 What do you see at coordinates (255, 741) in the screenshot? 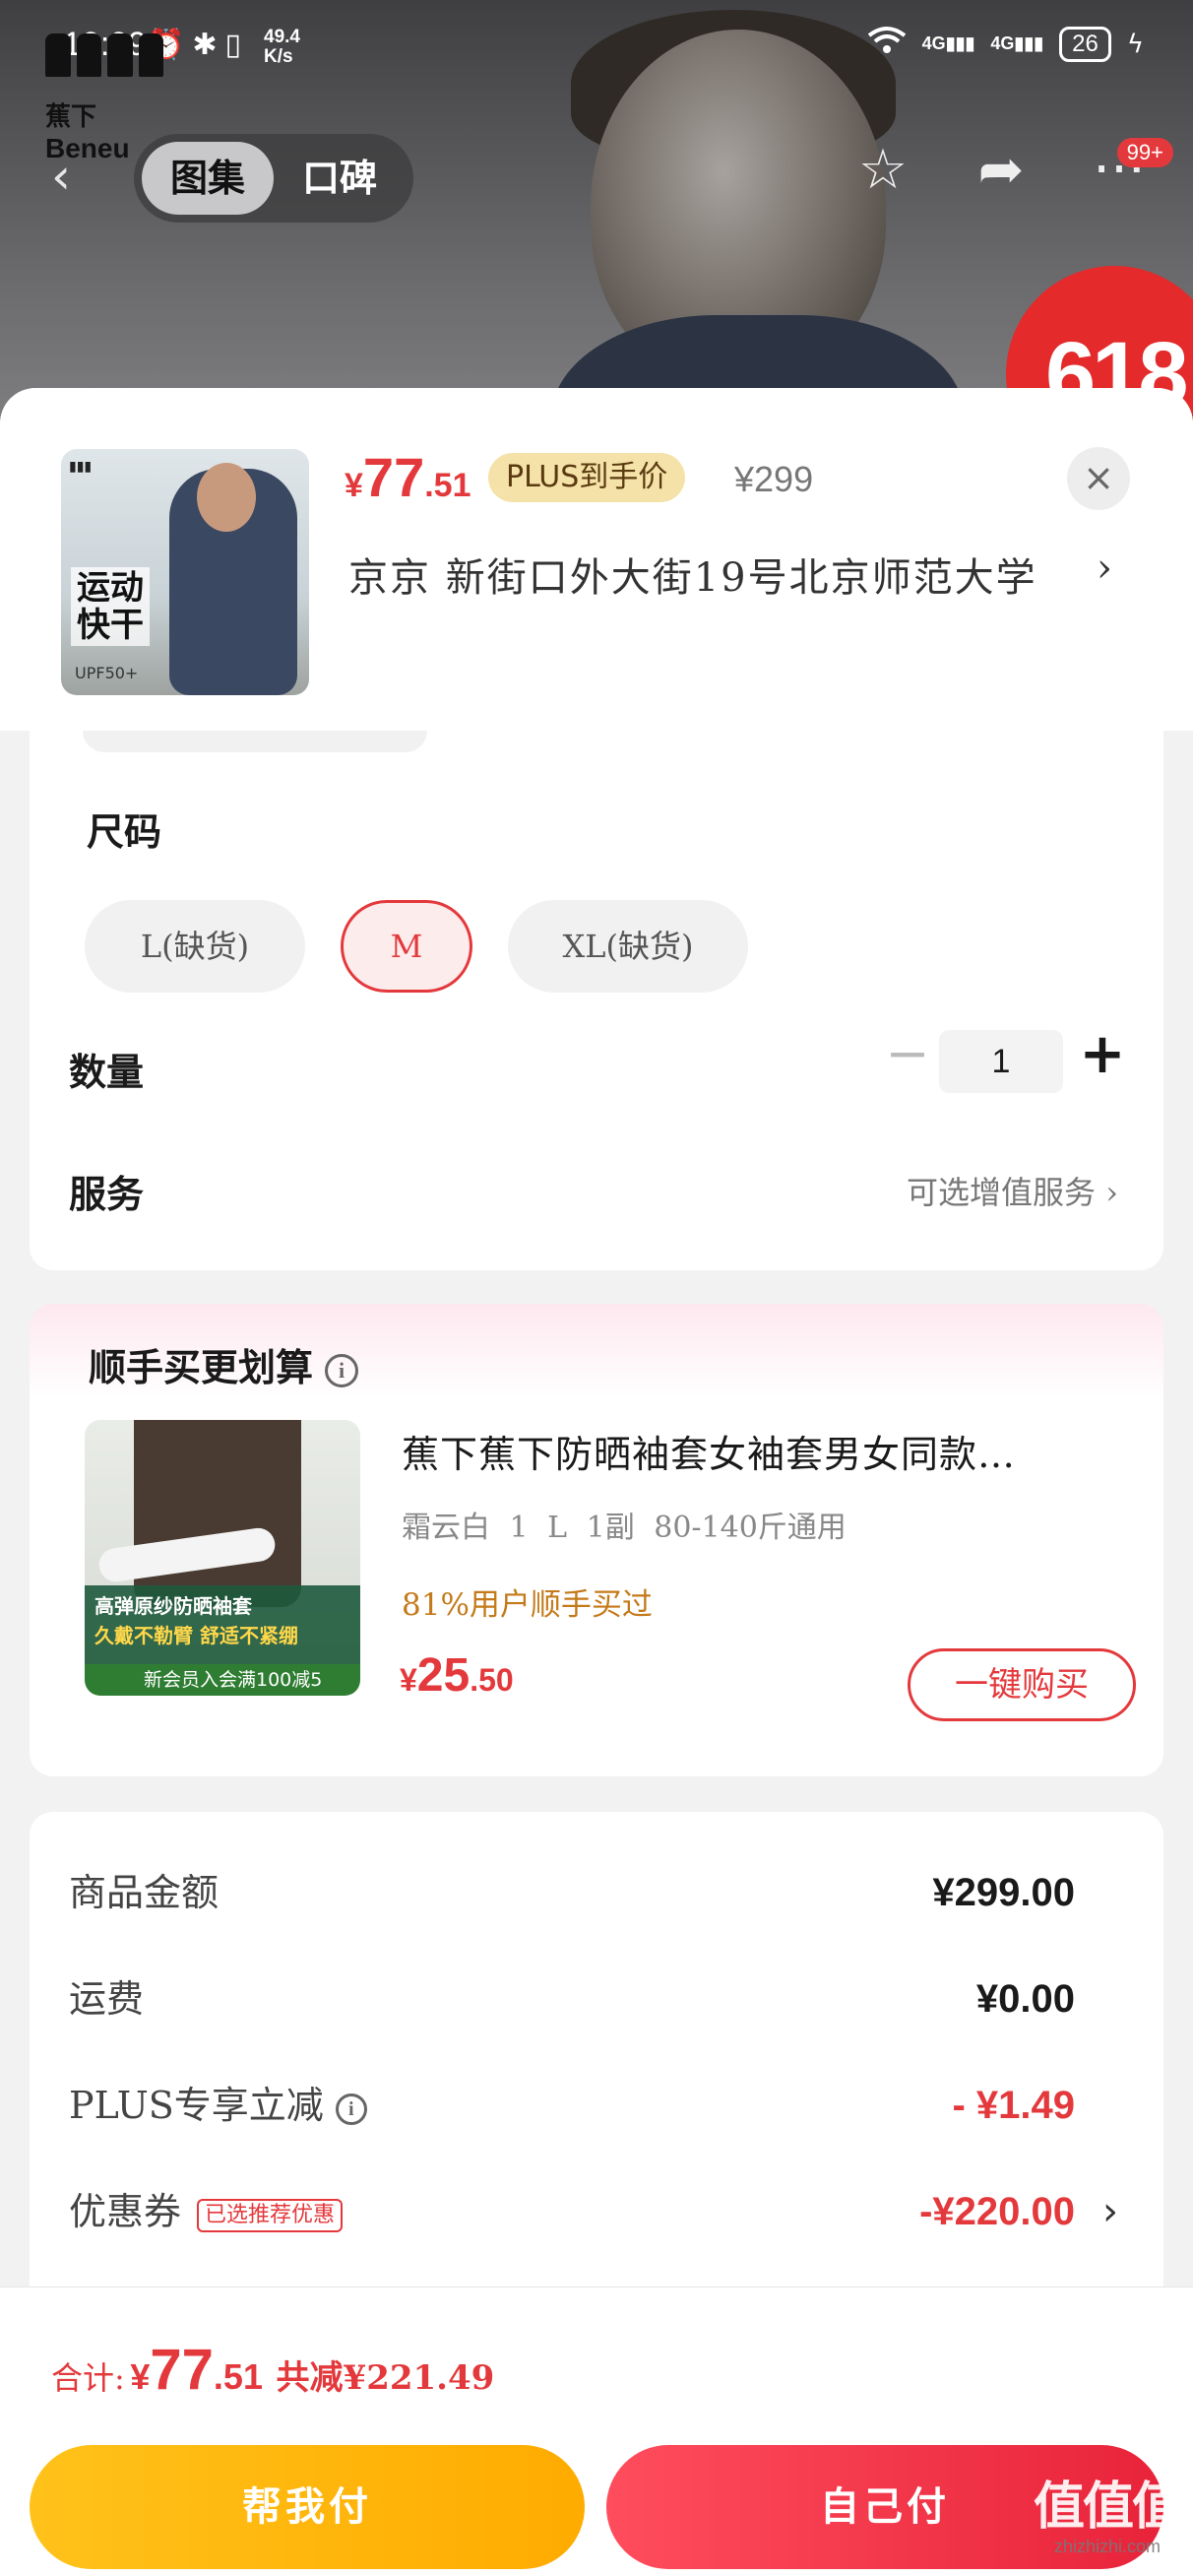
I see `color-option-partial` at bounding box center [255, 741].